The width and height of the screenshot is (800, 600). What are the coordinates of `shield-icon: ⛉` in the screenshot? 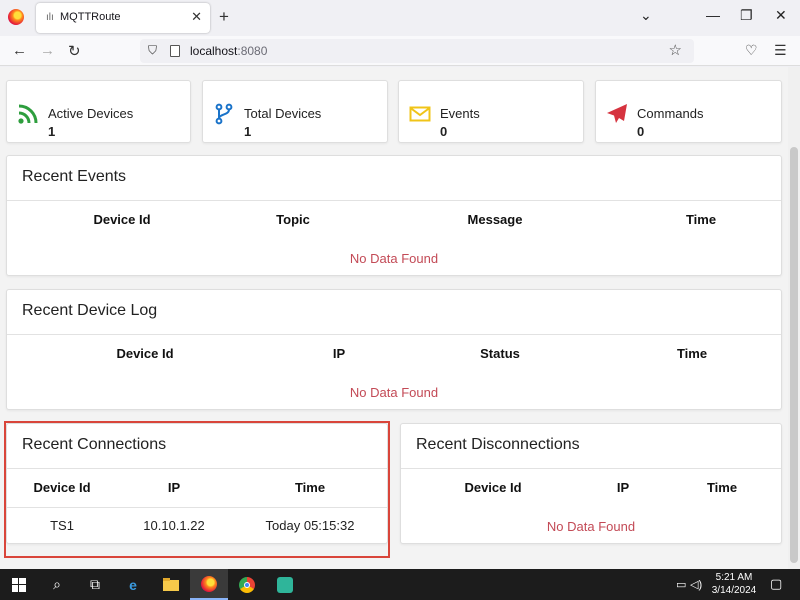 It's located at (152, 50).